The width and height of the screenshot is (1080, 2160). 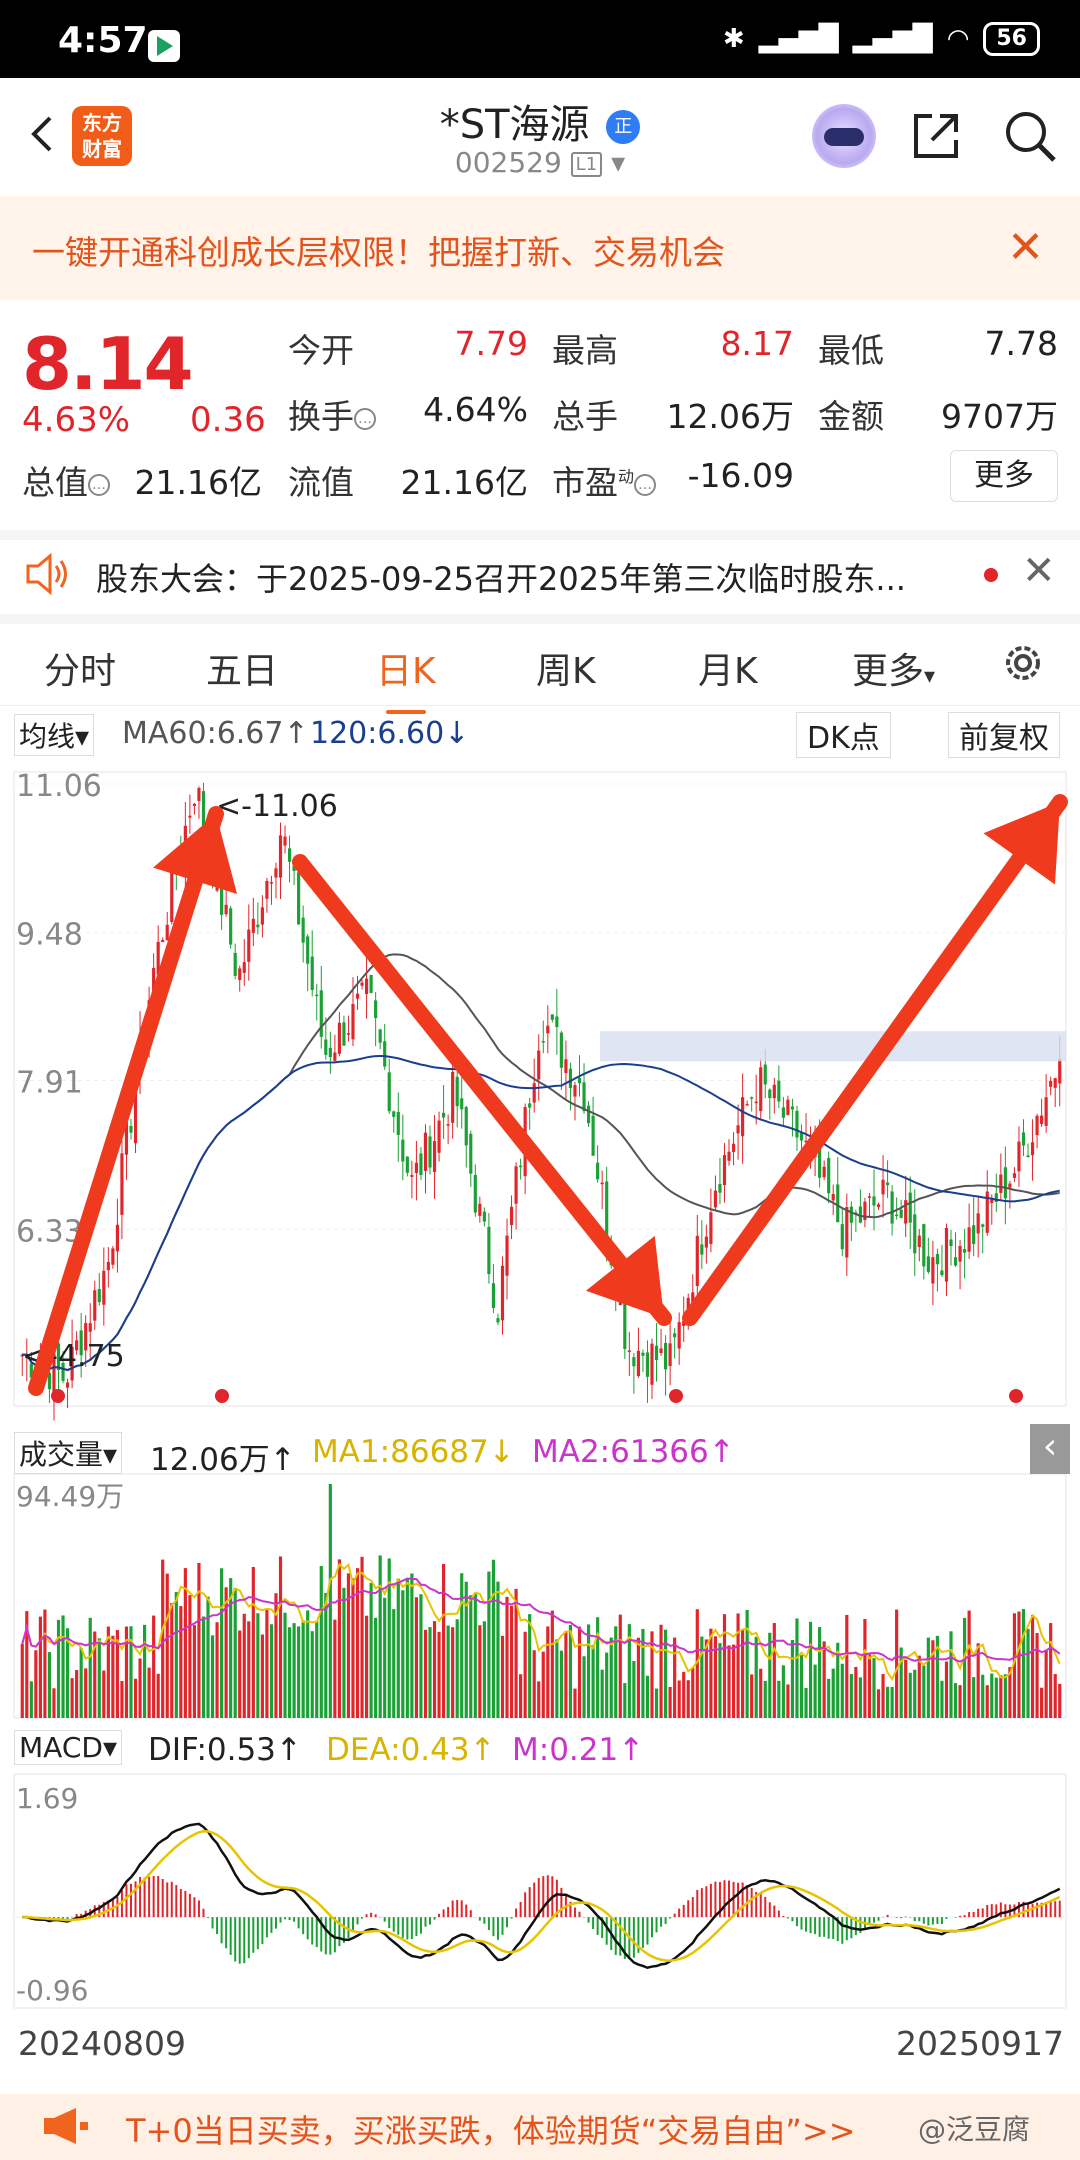 I want to click on value-turnover: 4.64%, so click(x=475, y=409).